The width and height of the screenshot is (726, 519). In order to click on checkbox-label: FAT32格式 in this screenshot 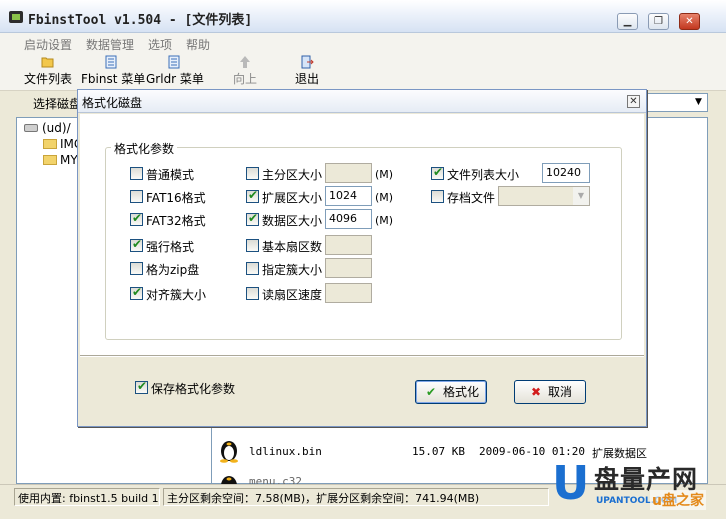, I will do `click(176, 221)`.